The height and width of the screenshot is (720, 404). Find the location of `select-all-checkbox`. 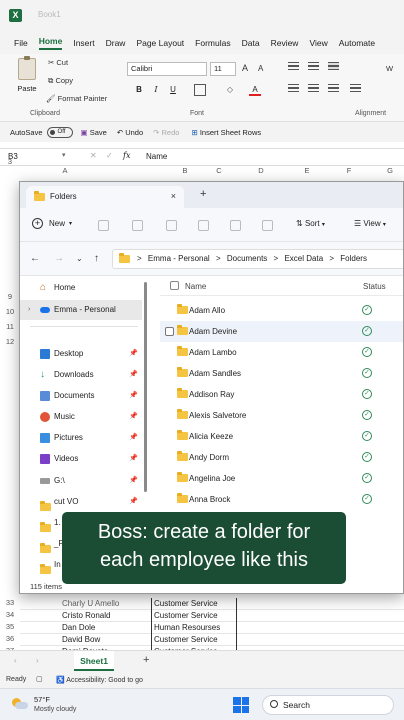

select-all-checkbox is located at coordinates (174, 285).